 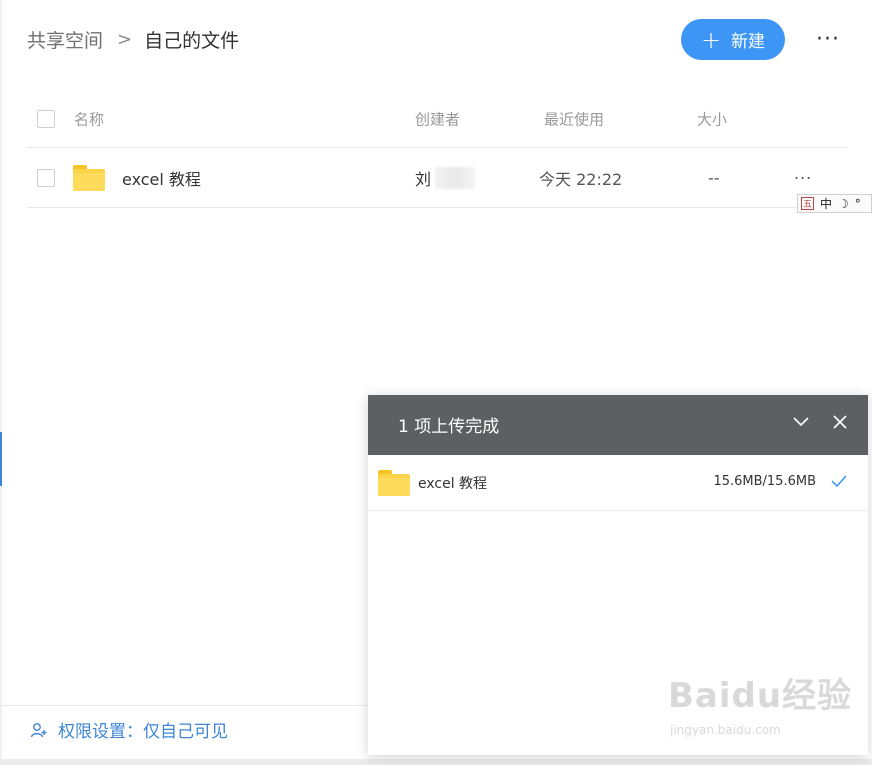 What do you see at coordinates (725, 730) in the screenshot?
I see `watermark-url: jingyan.baidu.com` at bounding box center [725, 730].